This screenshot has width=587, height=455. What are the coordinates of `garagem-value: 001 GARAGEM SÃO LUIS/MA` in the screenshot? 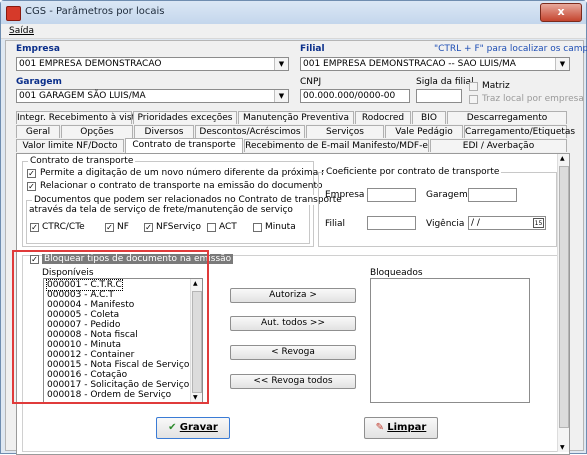 It's located at (82, 96).